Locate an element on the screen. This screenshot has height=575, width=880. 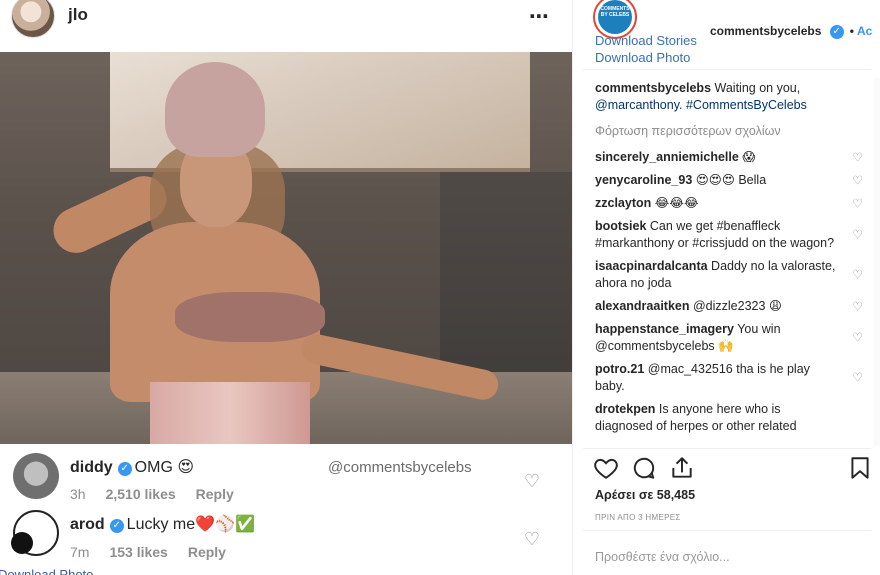
comment-line: diddy ✓ OMG 😍 is located at coordinates (132, 467).